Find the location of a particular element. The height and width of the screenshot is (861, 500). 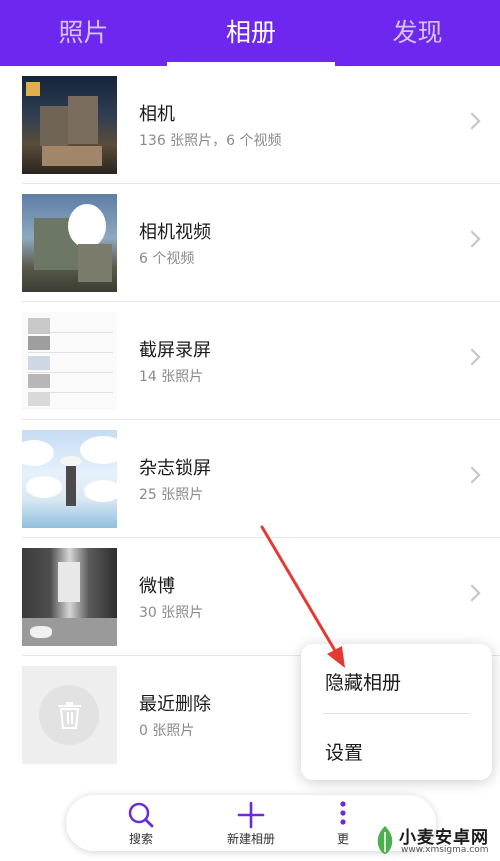

album-name: 微博 is located at coordinates (157, 586).